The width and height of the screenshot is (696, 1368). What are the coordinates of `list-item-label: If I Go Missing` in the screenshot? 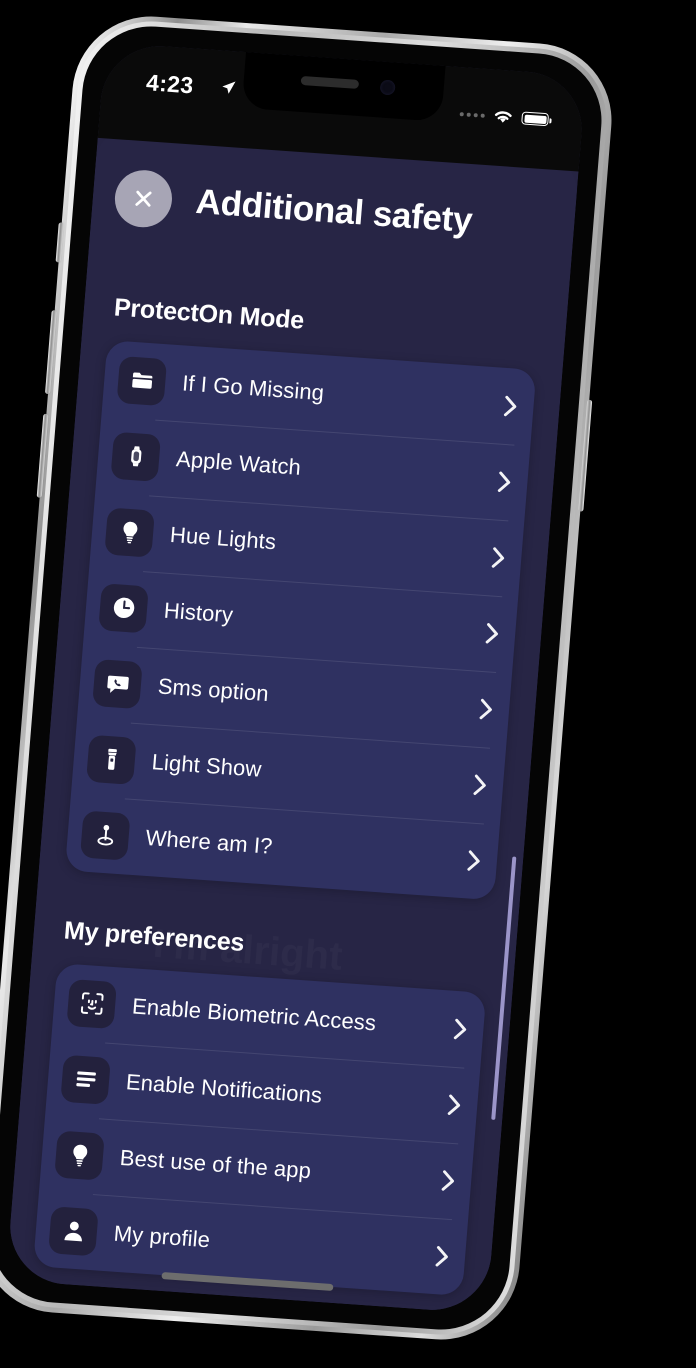 It's located at (253, 388).